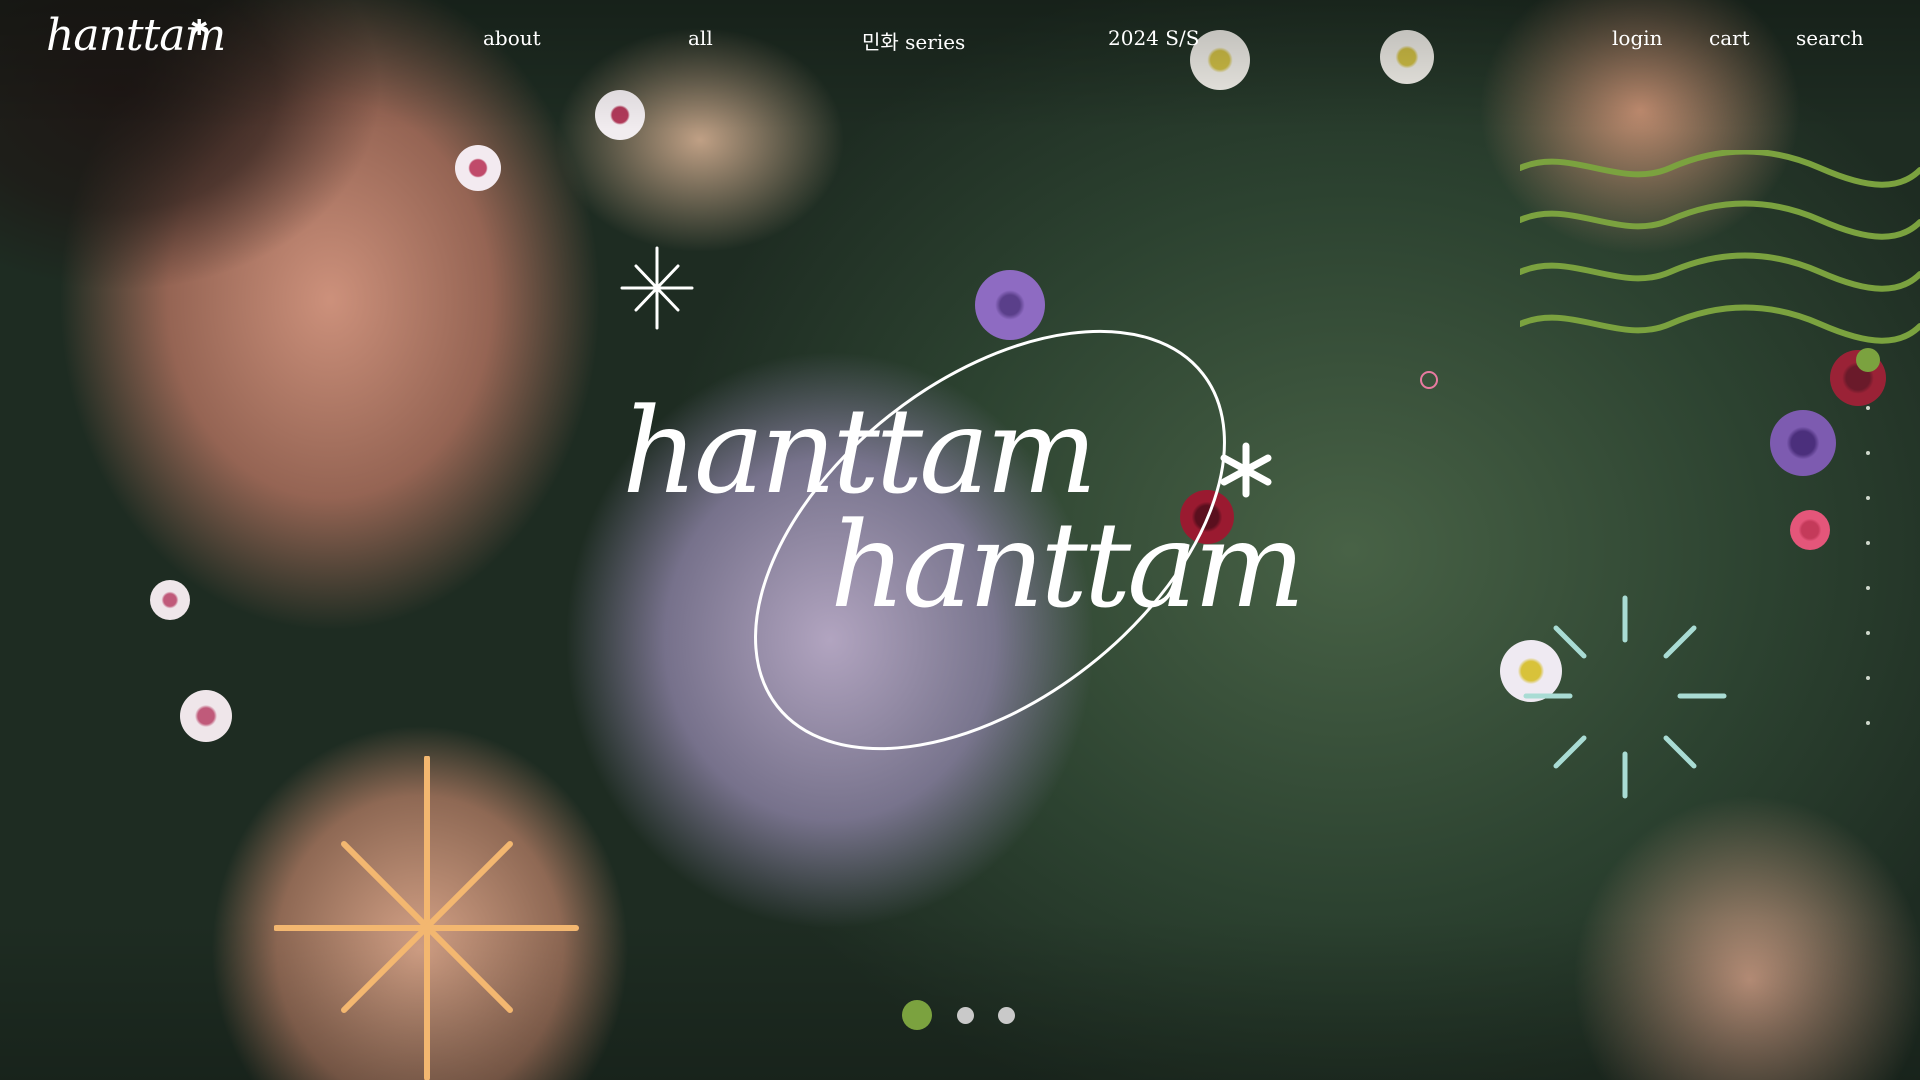 The width and height of the screenshot is (1920, 1080). What do you see at coordinates (1625, 697) in the screenshot?
I see `burst-icon` at bounding box center [1625, 697].